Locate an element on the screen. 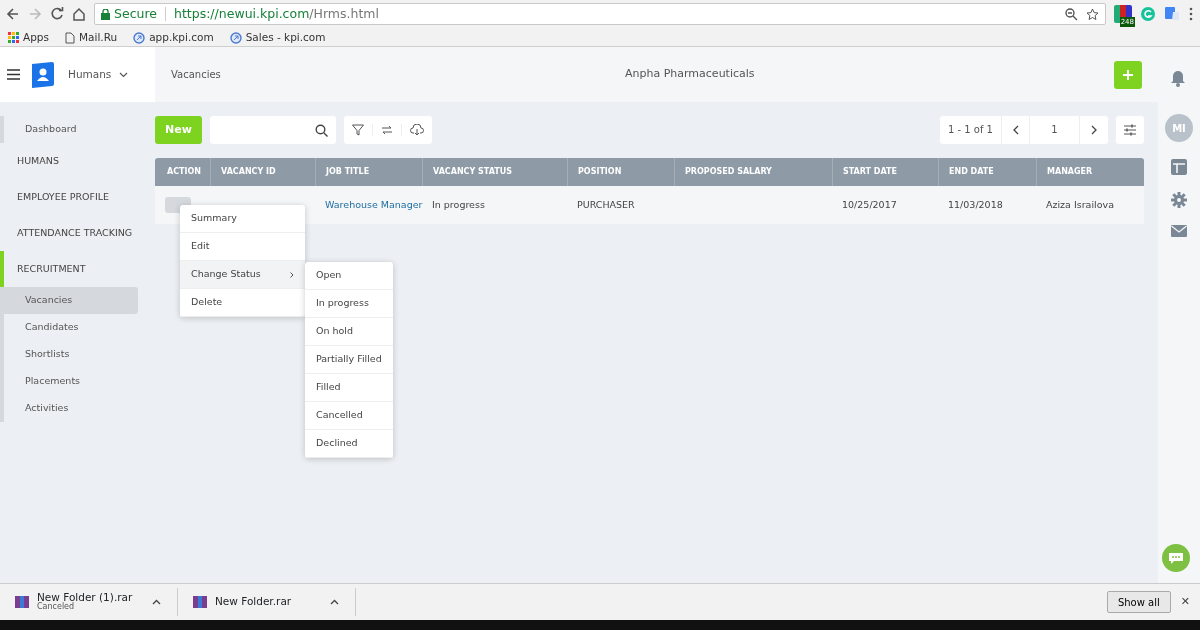 This screenshot has width=1200, height=630. filter-icon is located at coordinates (358, 130).